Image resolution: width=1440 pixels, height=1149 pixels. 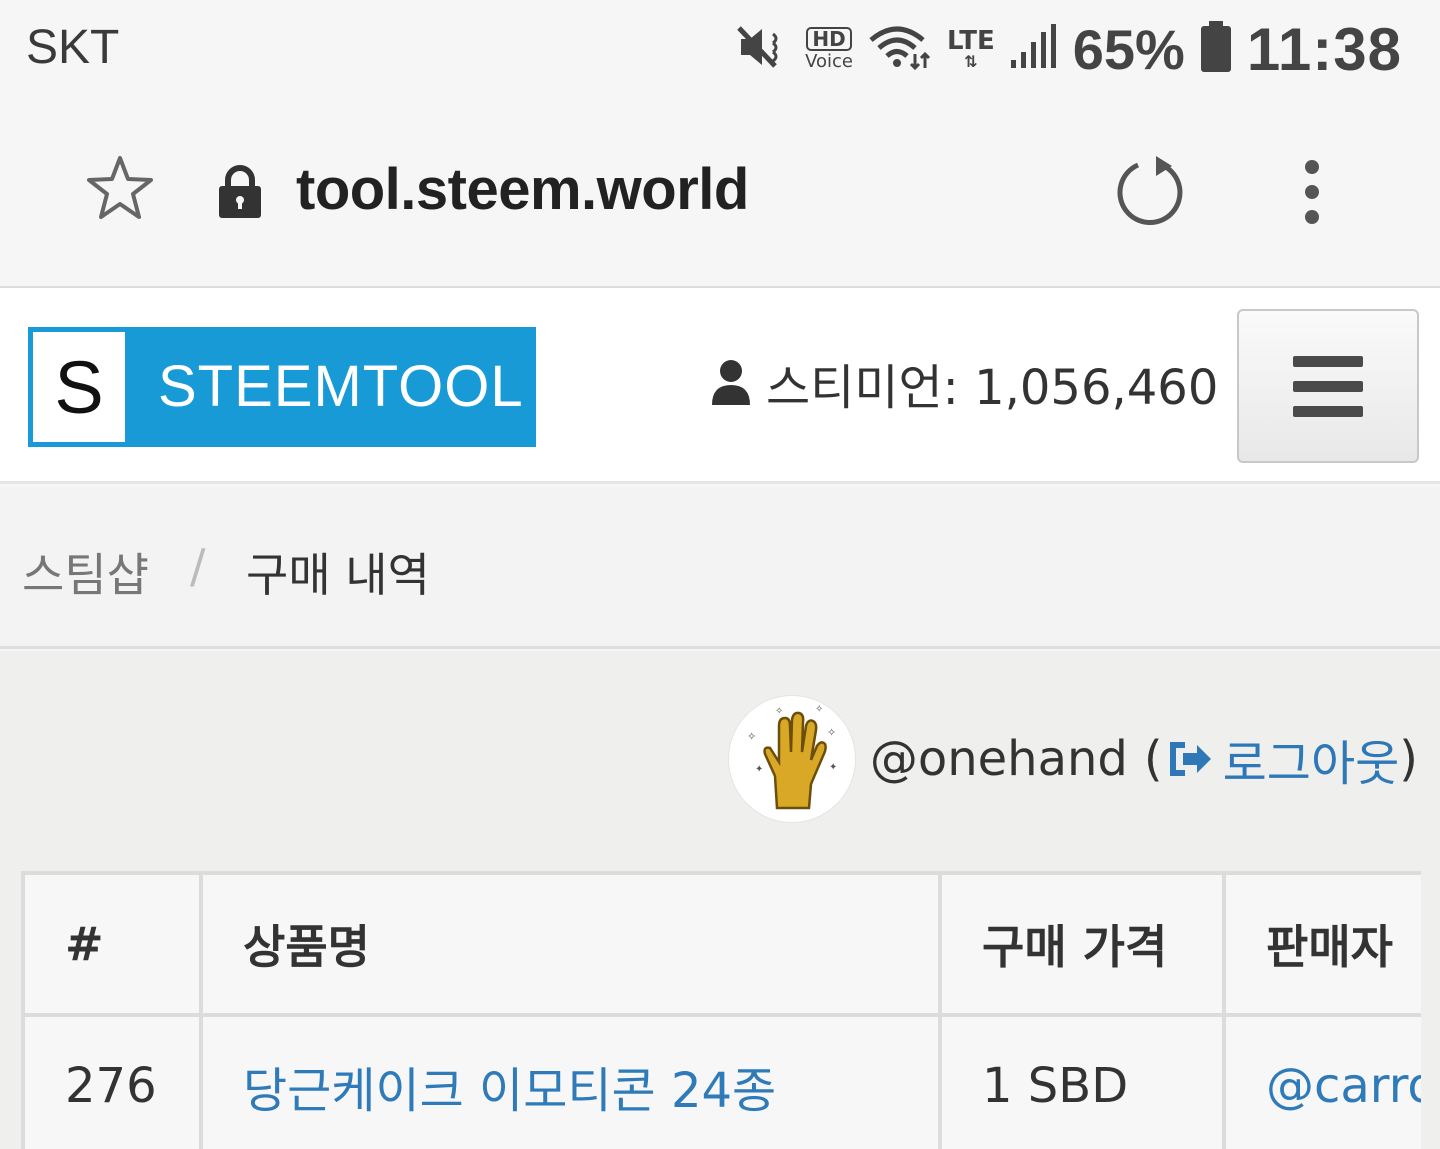 What do you see at coordinates (763, 49) in the screenshot?
I see `mute-vibrate-icon` at bounding box center [763, 49].